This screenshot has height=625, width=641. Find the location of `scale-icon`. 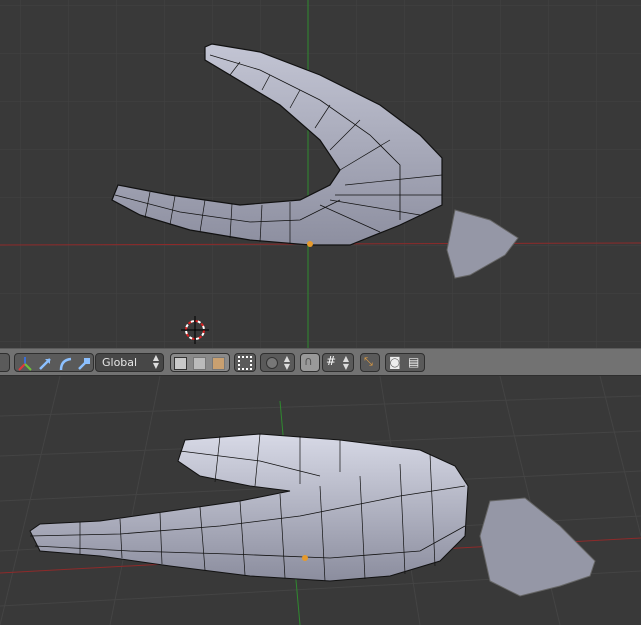

scale-icon is located at coordinates (84, 364).